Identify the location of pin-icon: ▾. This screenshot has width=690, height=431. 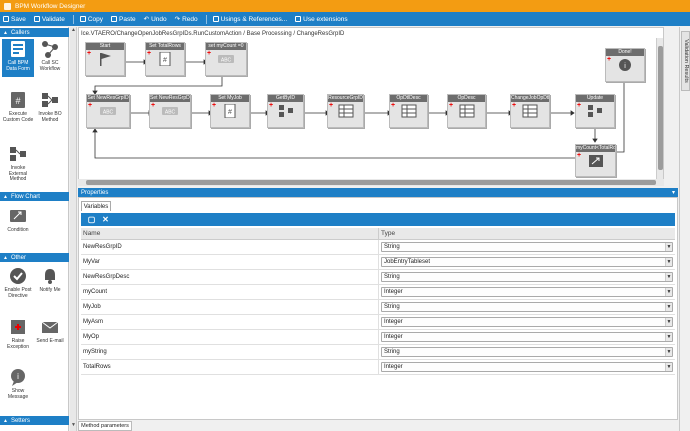
(673, 192).